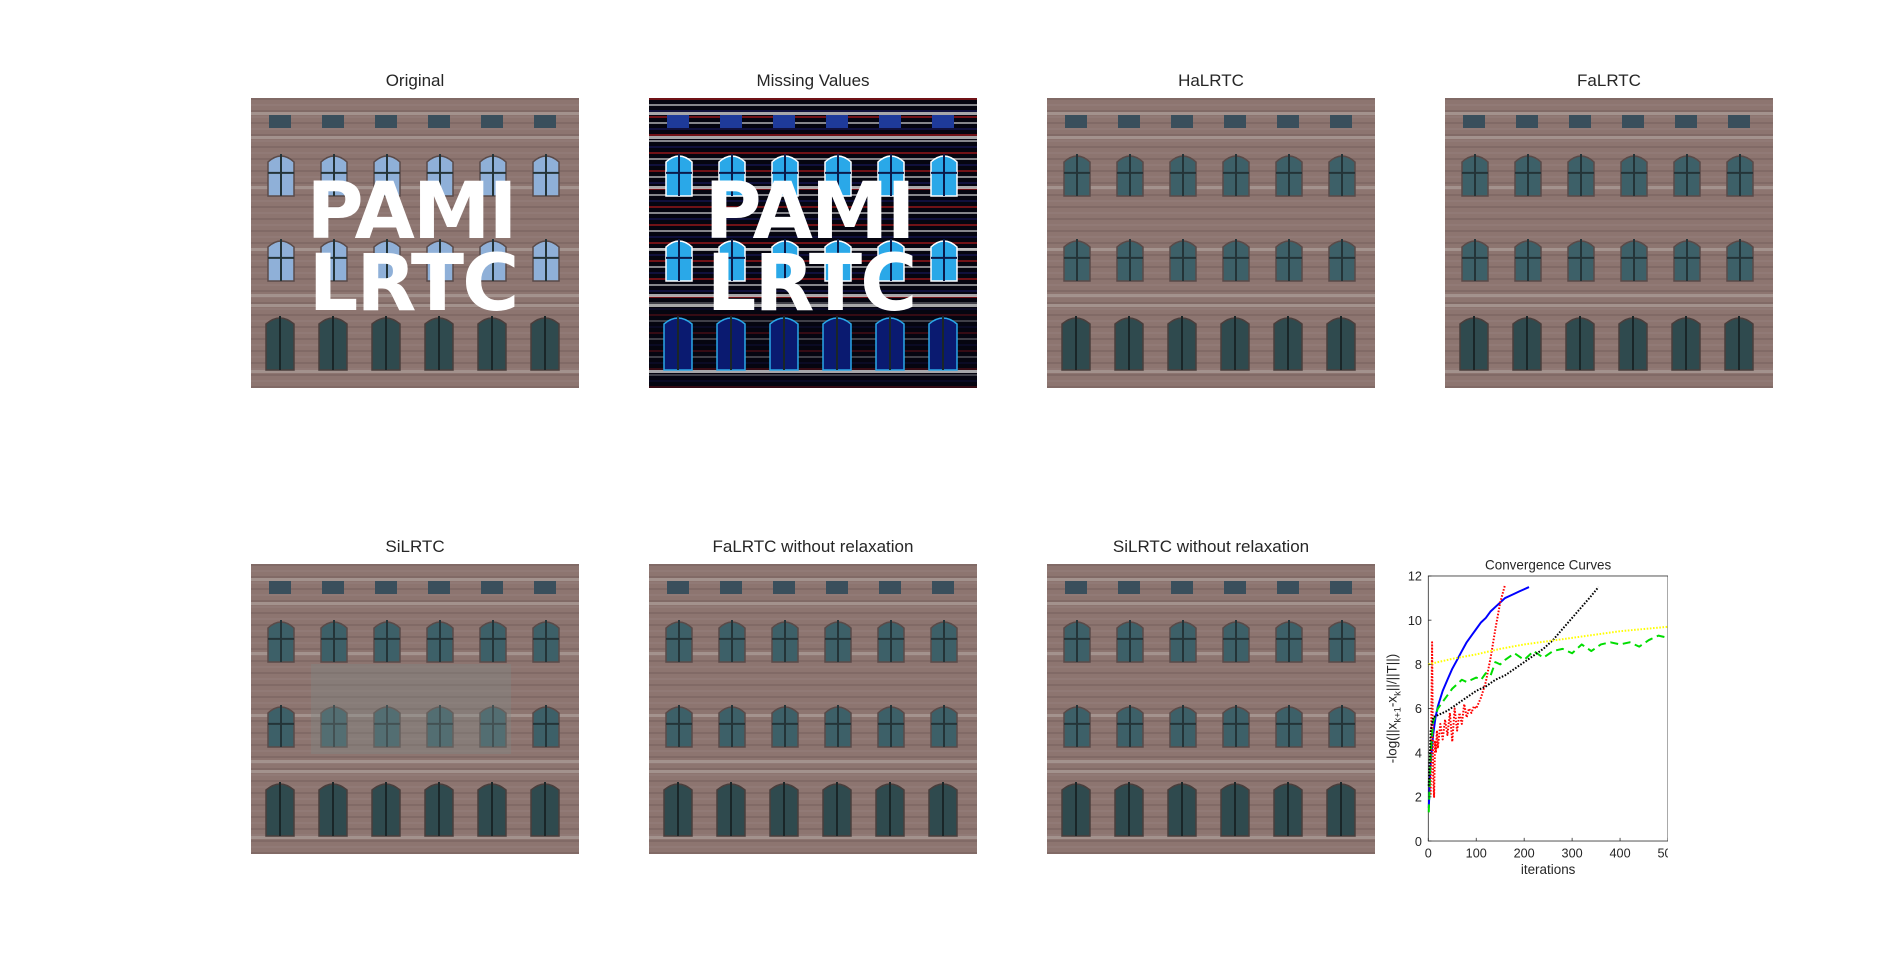 The image size is (1902, 969). Describe the element at coordinates (1418, 798) in the screenshot. I see `y-tick-label: 2` at that location.